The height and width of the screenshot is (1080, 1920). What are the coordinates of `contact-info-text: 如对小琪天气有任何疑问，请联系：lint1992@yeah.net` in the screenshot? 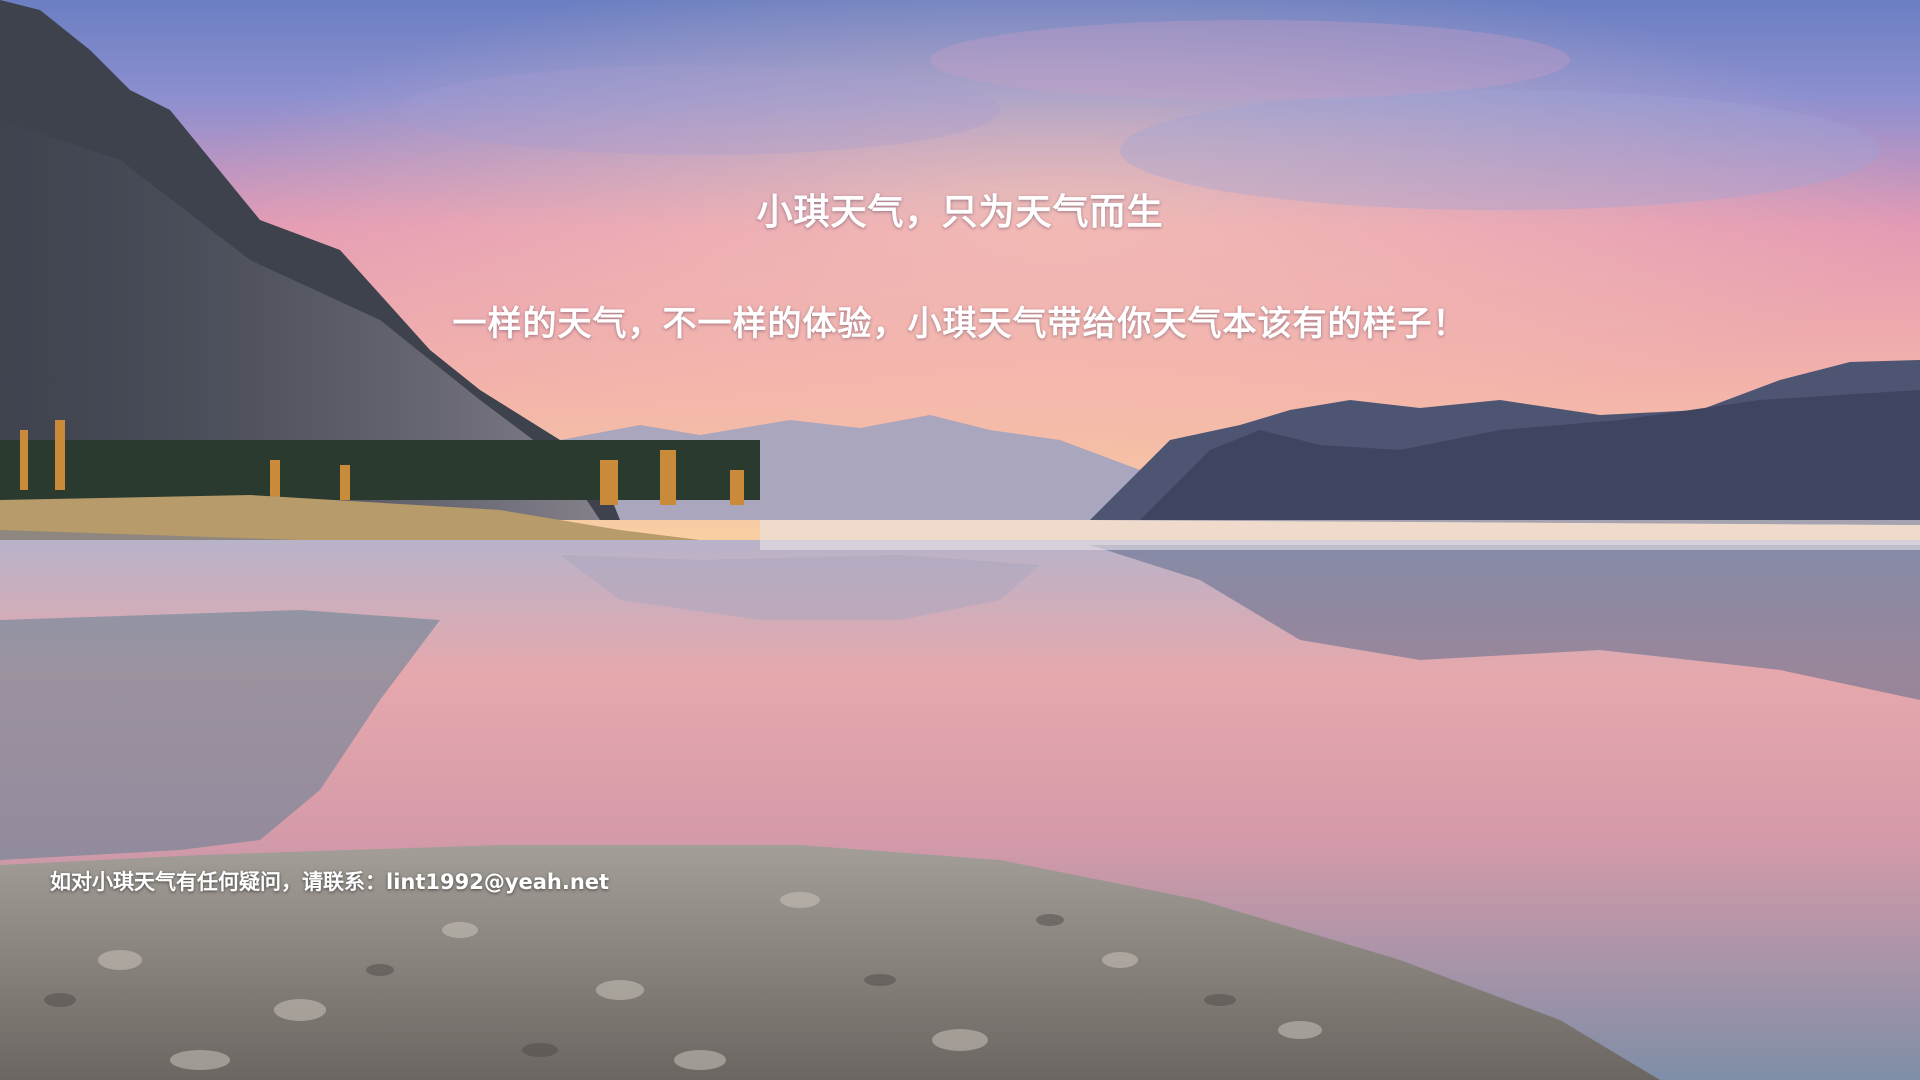 It's located at (330, 882).